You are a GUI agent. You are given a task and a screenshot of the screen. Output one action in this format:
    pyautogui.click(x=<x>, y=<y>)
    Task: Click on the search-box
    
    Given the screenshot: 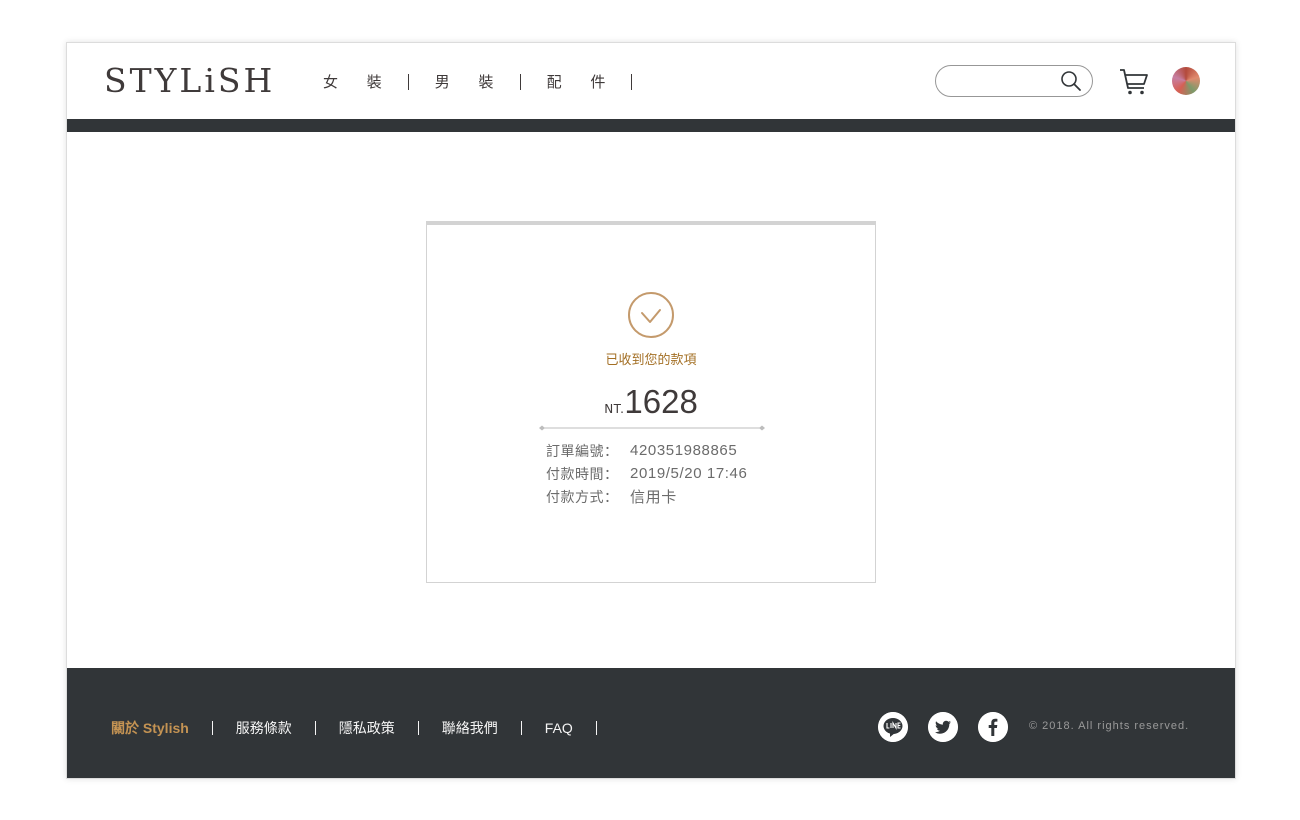 What is the action you would take?
    pyautogui.click(x=1014, y=81)
    